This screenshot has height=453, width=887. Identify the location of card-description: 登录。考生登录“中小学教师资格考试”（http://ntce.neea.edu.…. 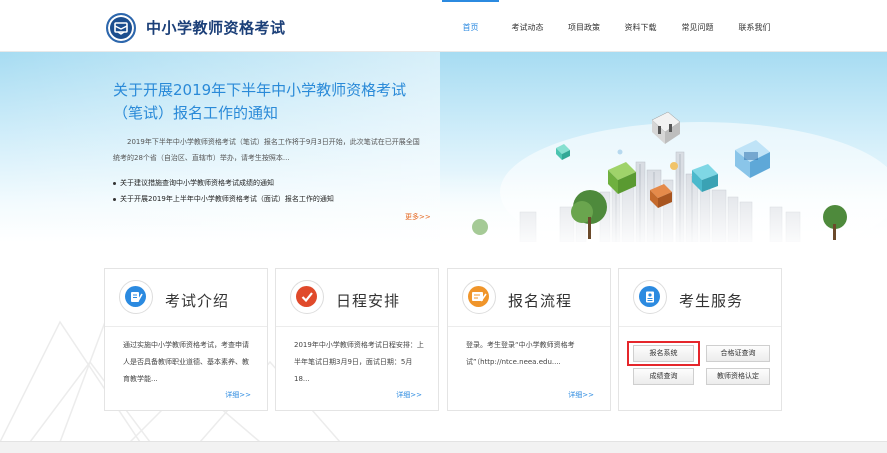
(520, 353).